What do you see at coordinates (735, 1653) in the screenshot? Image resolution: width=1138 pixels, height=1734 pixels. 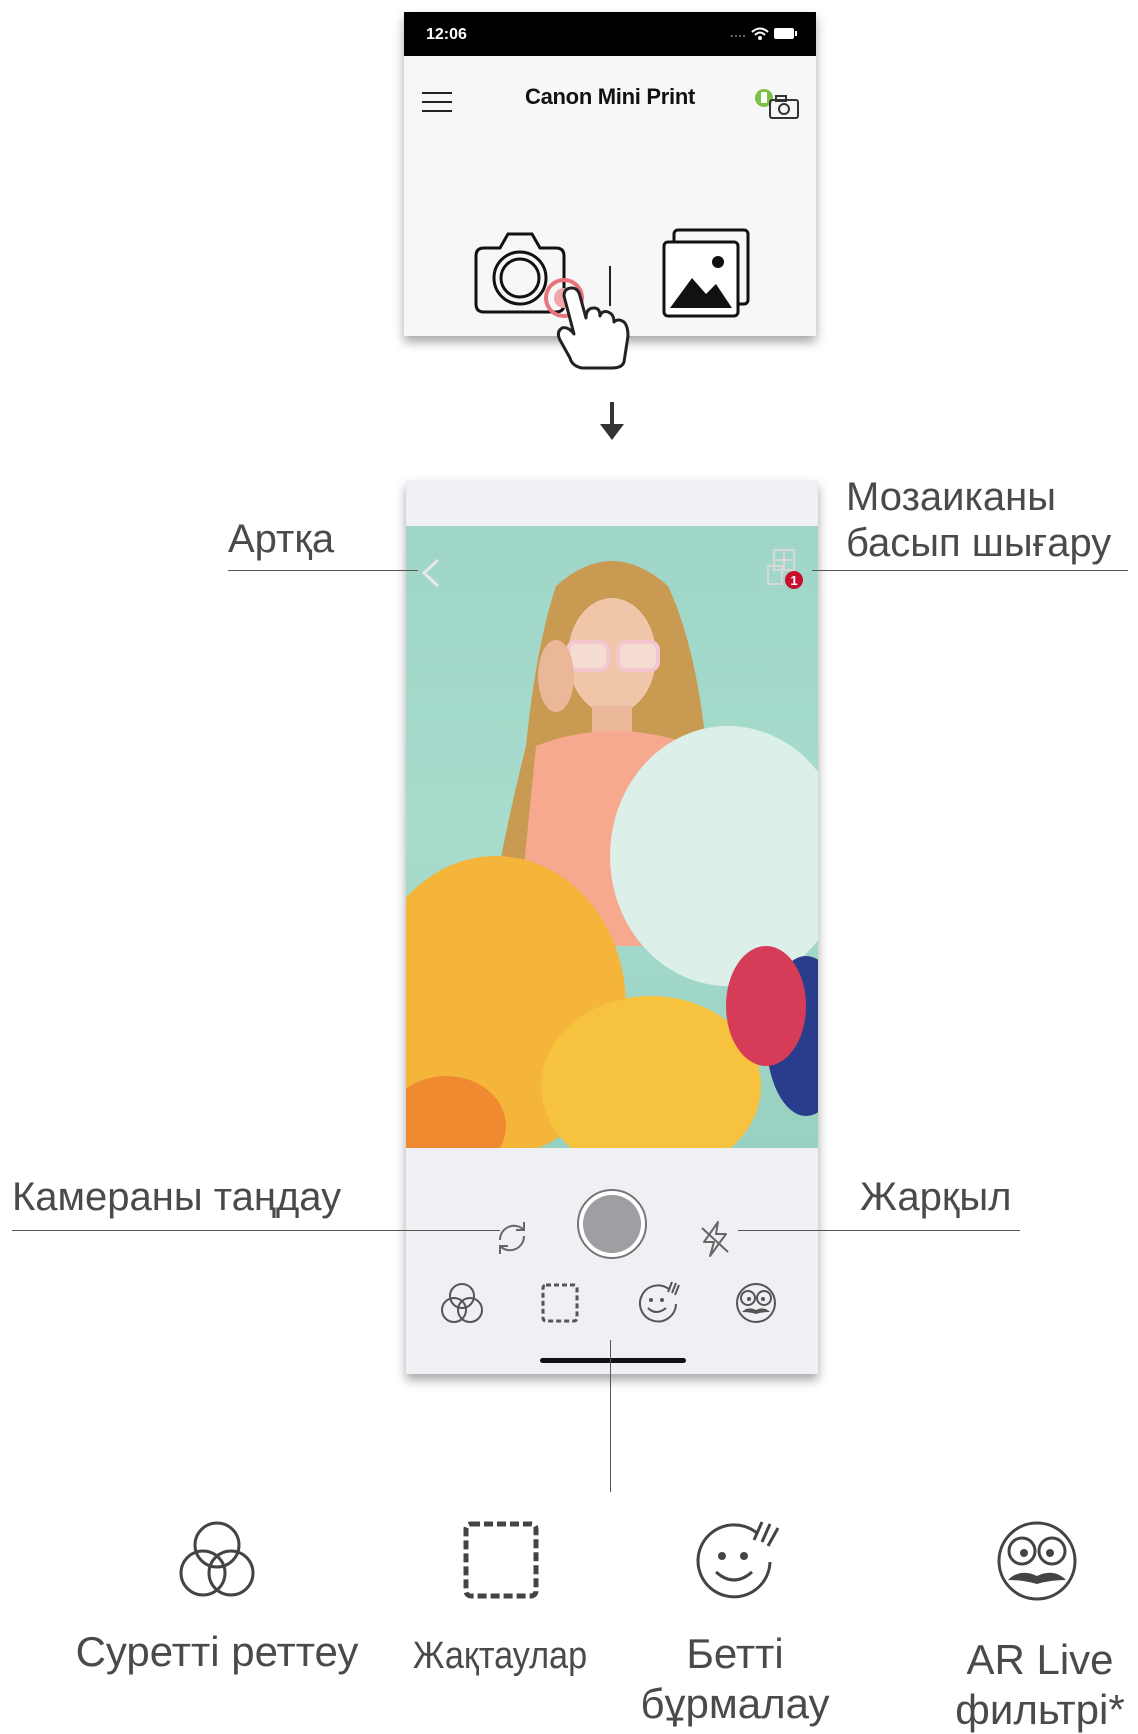 I see `legend-face-label-line1: Бетті` at bounding box center [735, 1653].